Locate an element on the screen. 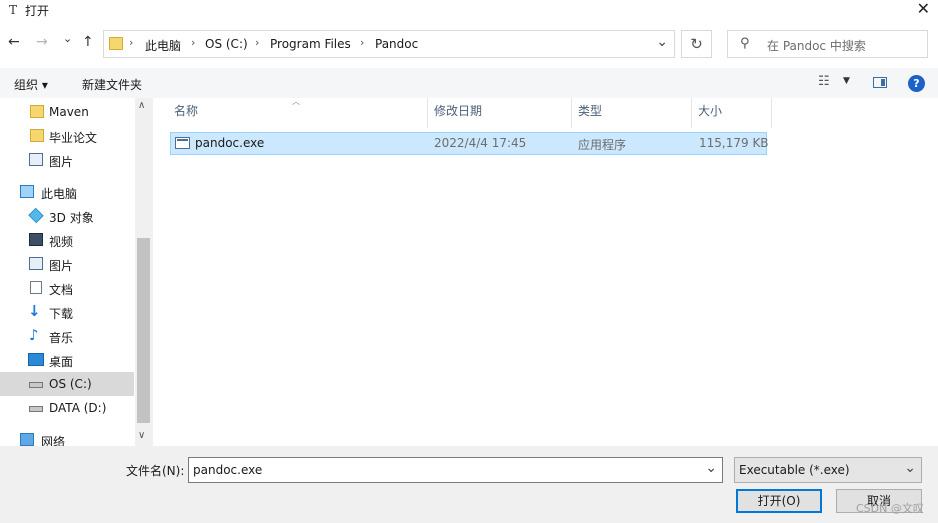  sidebar-item-thesis: 毕业论文 is located at coordinates (67, 136).